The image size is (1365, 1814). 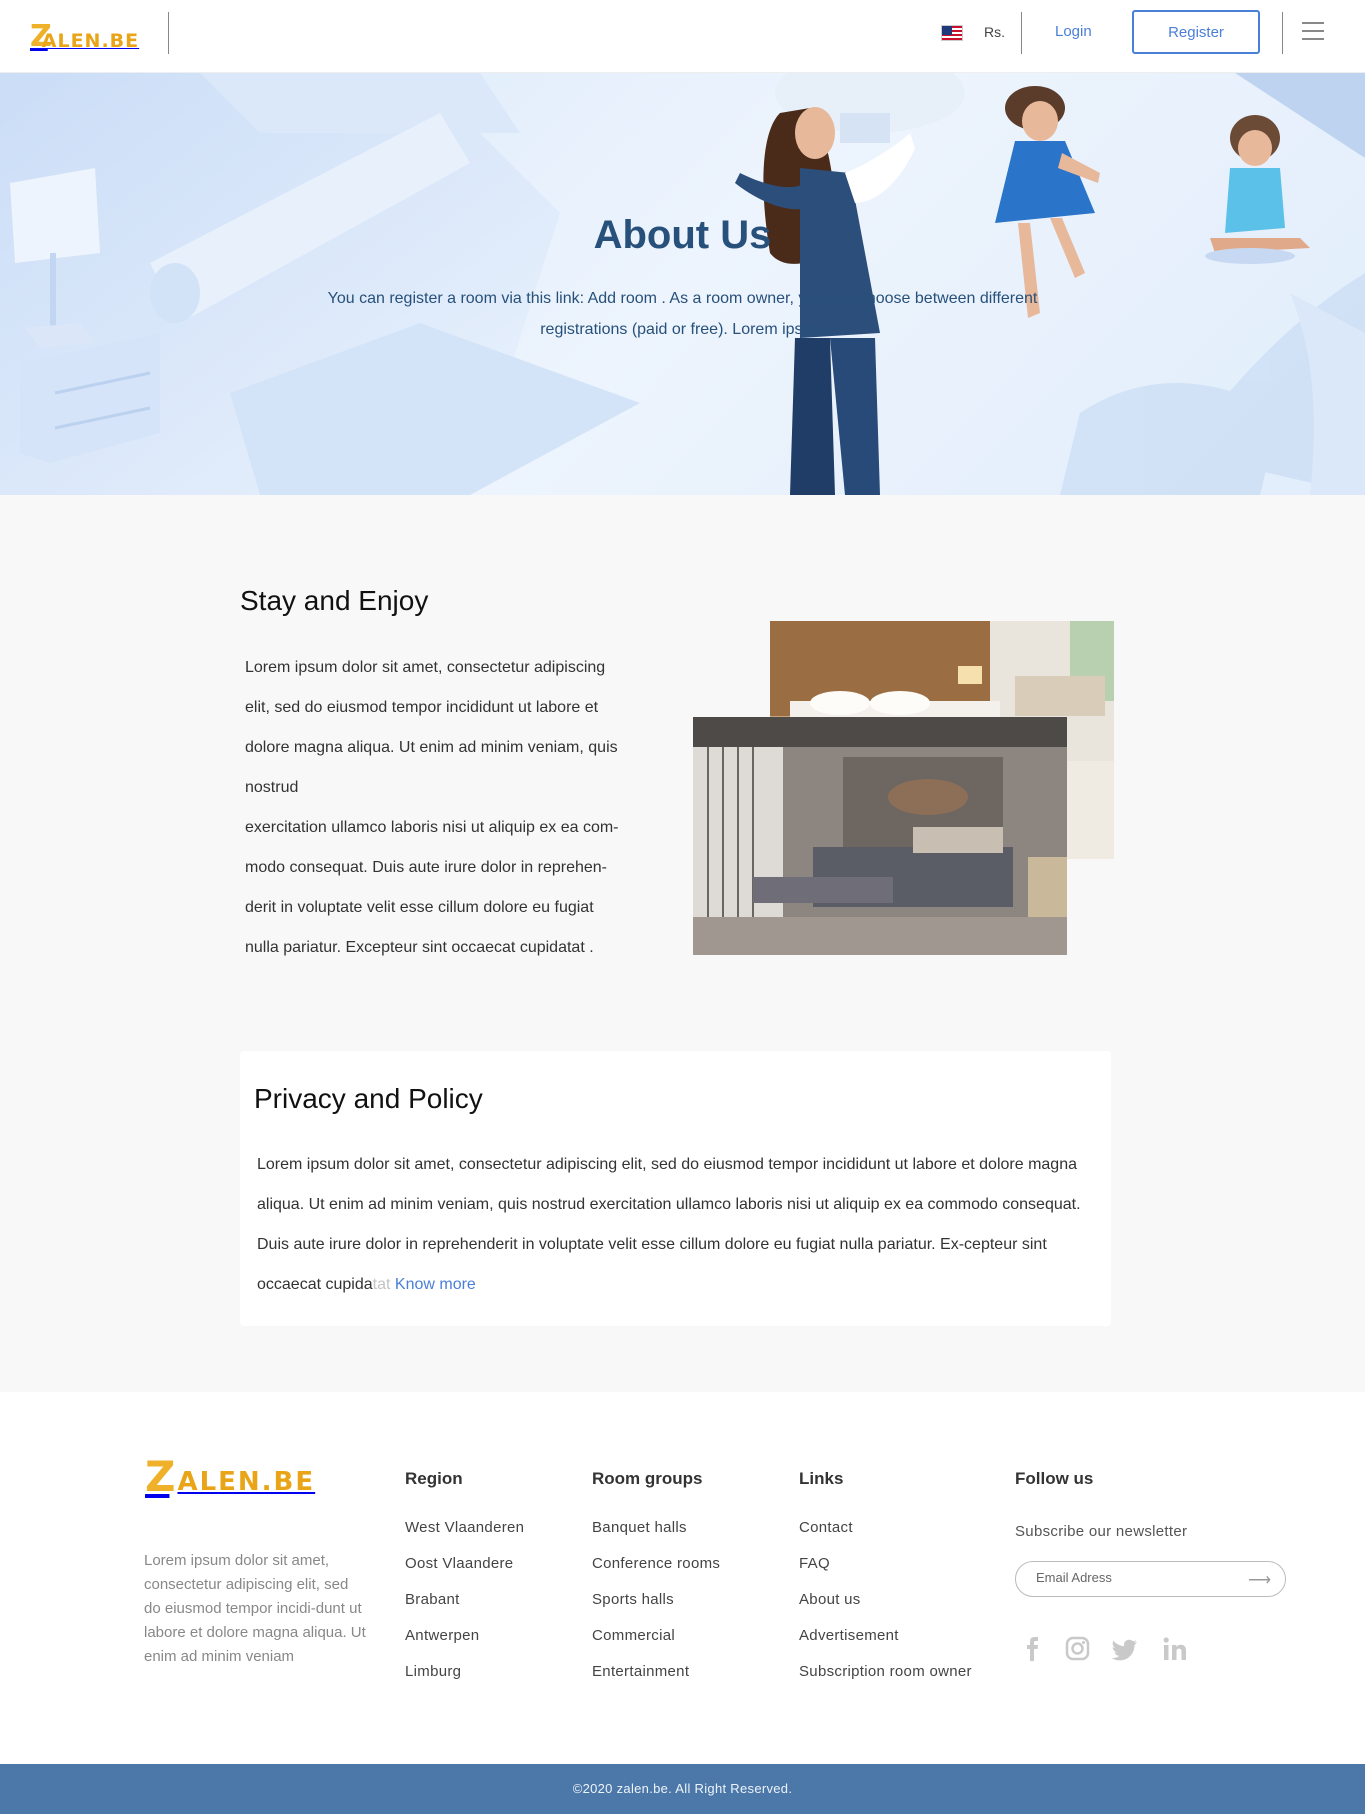 What do you see at coordinates (885, 1671) in the screenshot?
I see `footer-link: Subscription room owner` at bounding box center [885, 1671].